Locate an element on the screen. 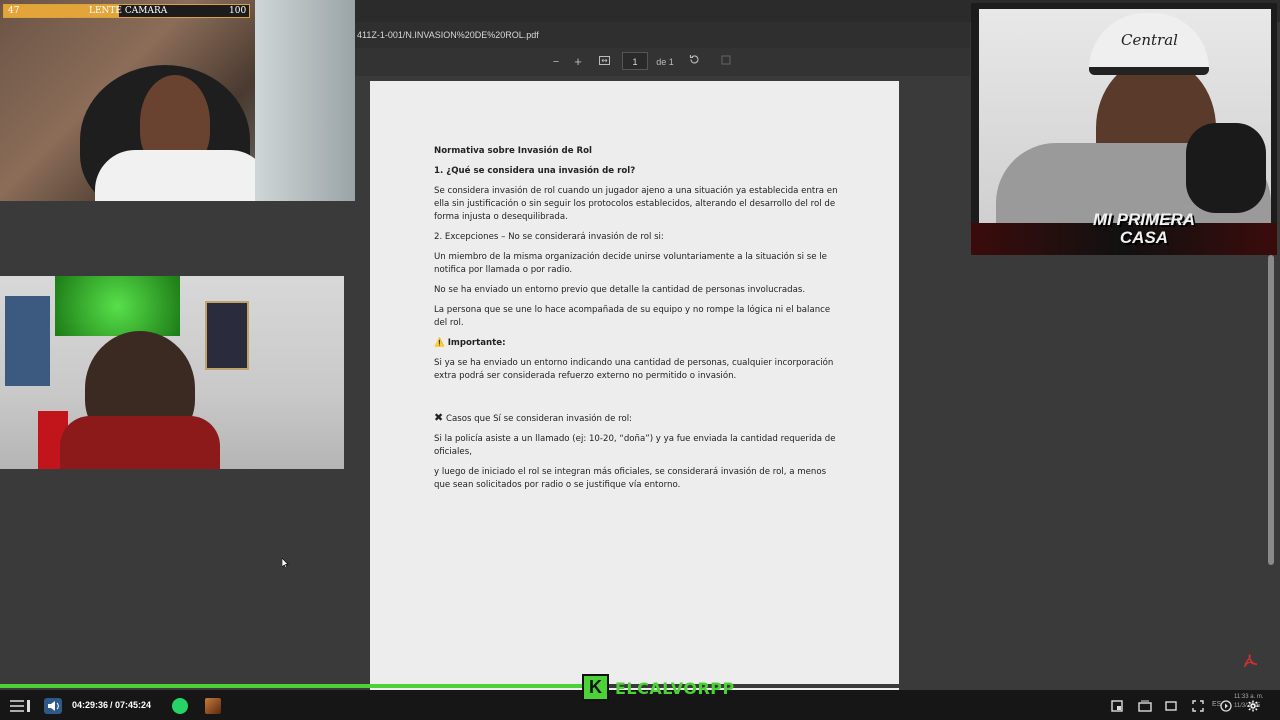  poster-right is located at coordinates (227, 335).